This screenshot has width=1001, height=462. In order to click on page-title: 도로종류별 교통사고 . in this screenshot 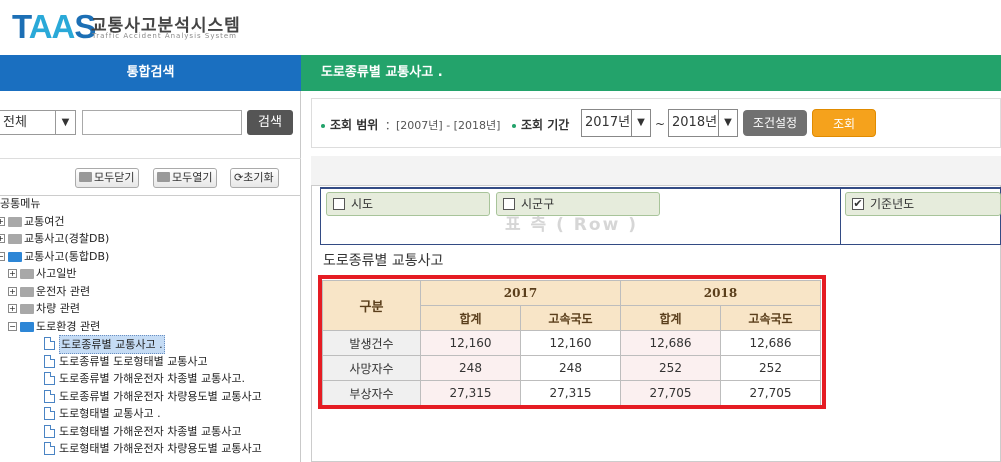, I will do `click(651, 73)`.